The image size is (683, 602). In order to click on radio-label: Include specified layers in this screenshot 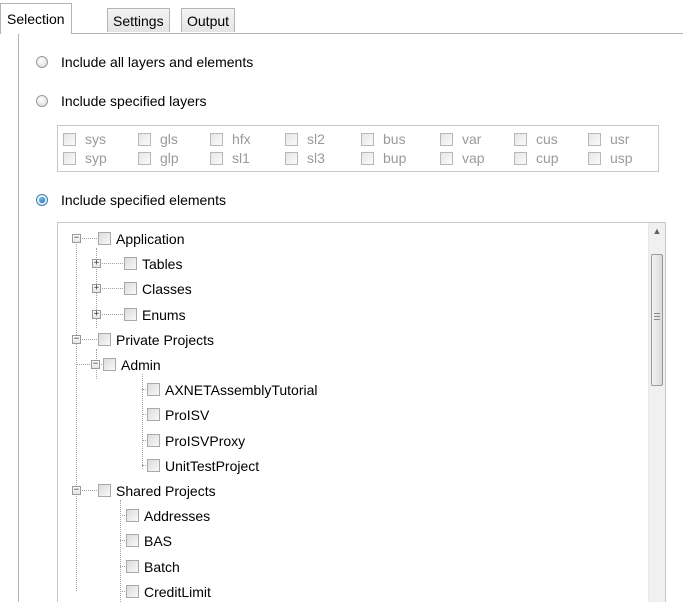, I will do `click(134, 101)`.